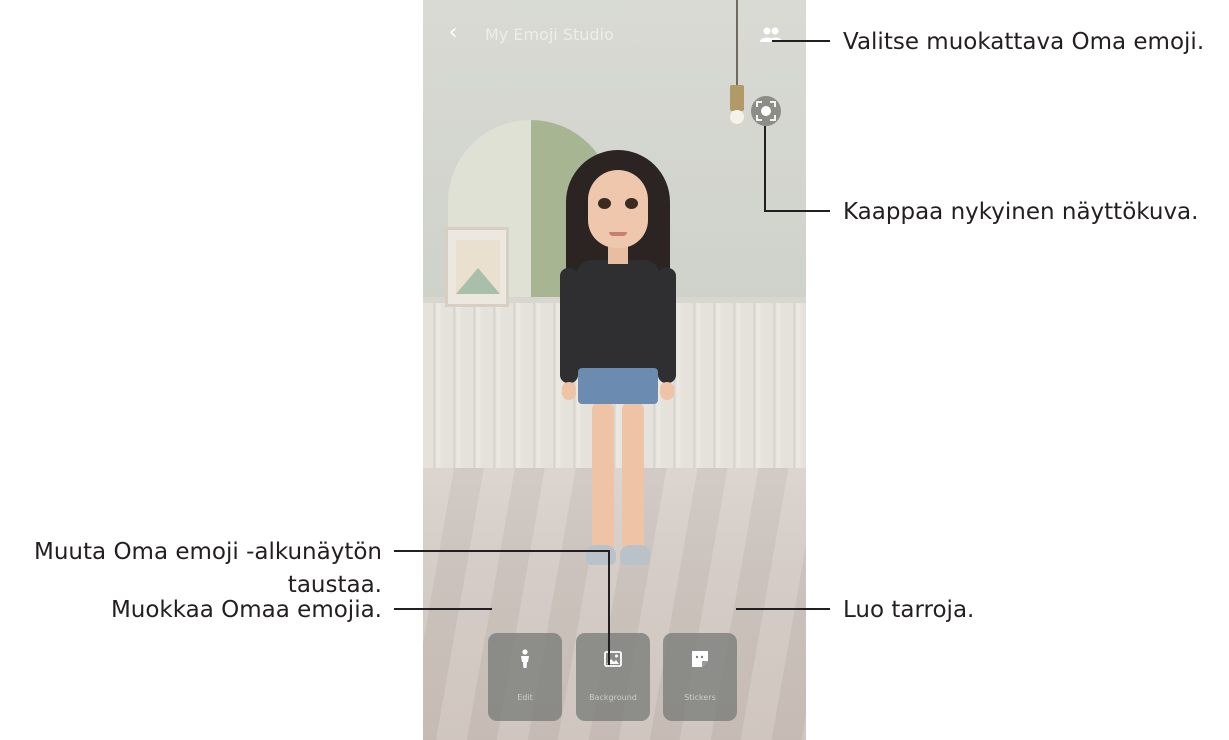 Image resolution: width=1229 pixels, height=740 pixels. I want to click on lamp-bulb, so click(737, 117).